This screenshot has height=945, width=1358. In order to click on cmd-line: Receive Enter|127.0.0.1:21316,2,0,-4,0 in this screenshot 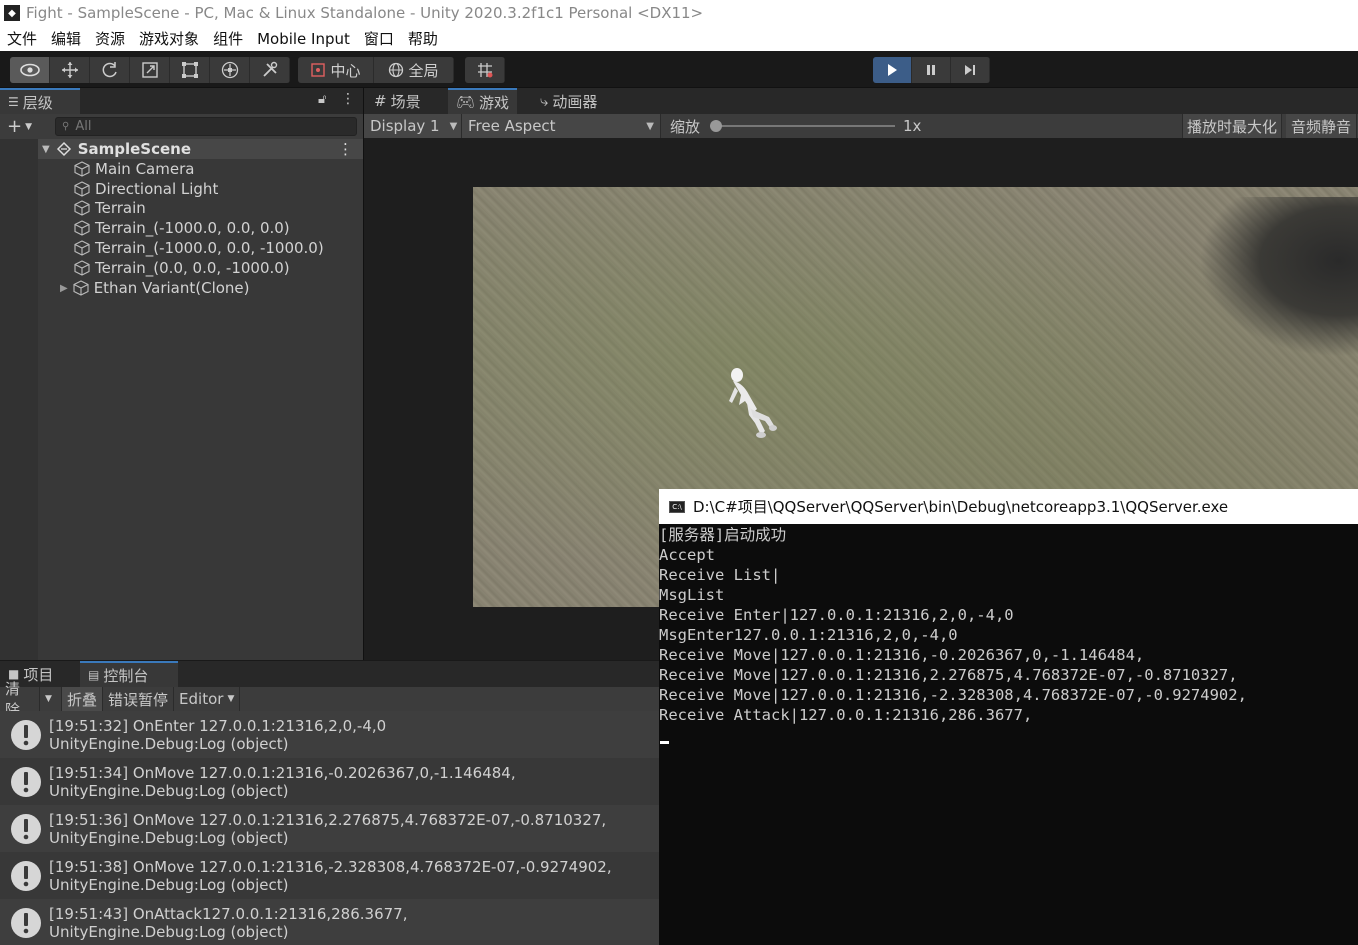, I will do `click(836, 615)`.